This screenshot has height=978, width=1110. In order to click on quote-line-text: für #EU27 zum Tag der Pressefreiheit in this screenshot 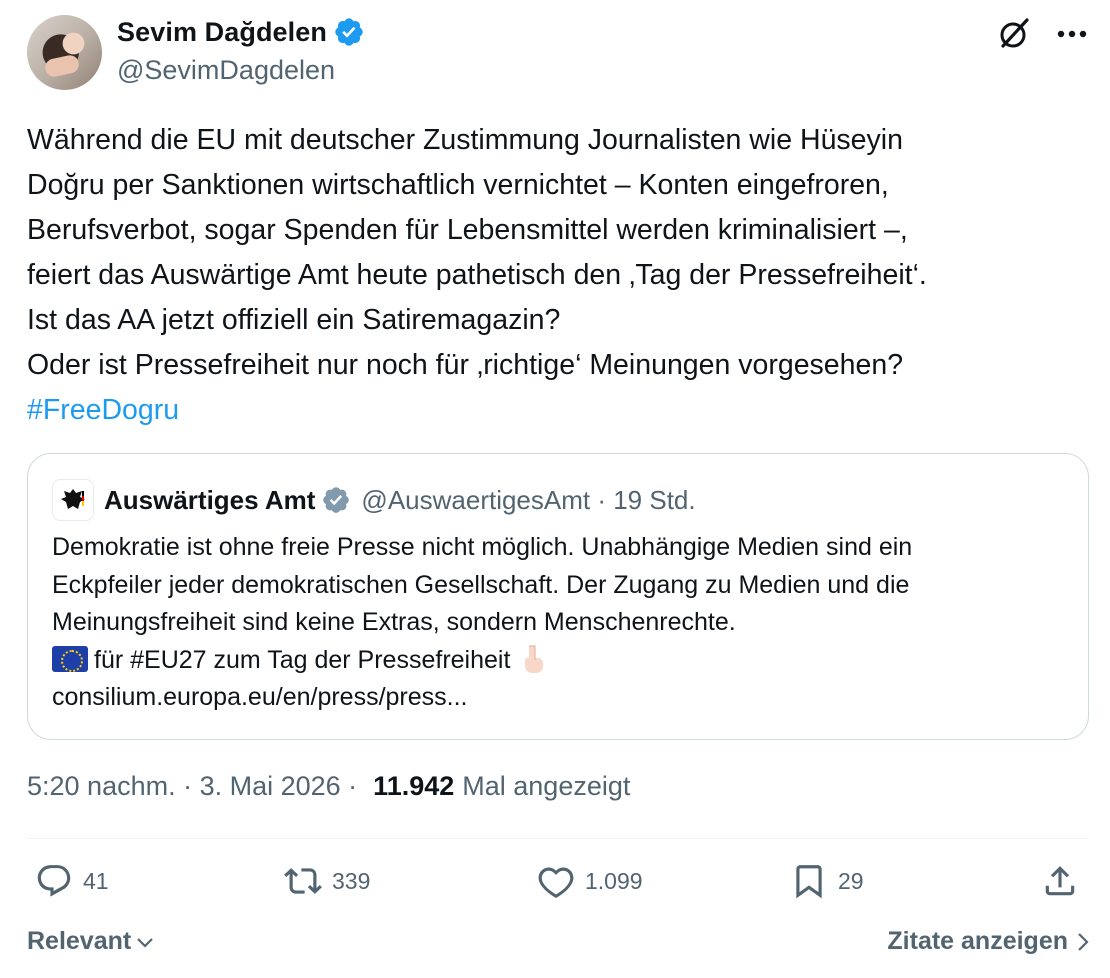, I will do `click(302, 659)`.